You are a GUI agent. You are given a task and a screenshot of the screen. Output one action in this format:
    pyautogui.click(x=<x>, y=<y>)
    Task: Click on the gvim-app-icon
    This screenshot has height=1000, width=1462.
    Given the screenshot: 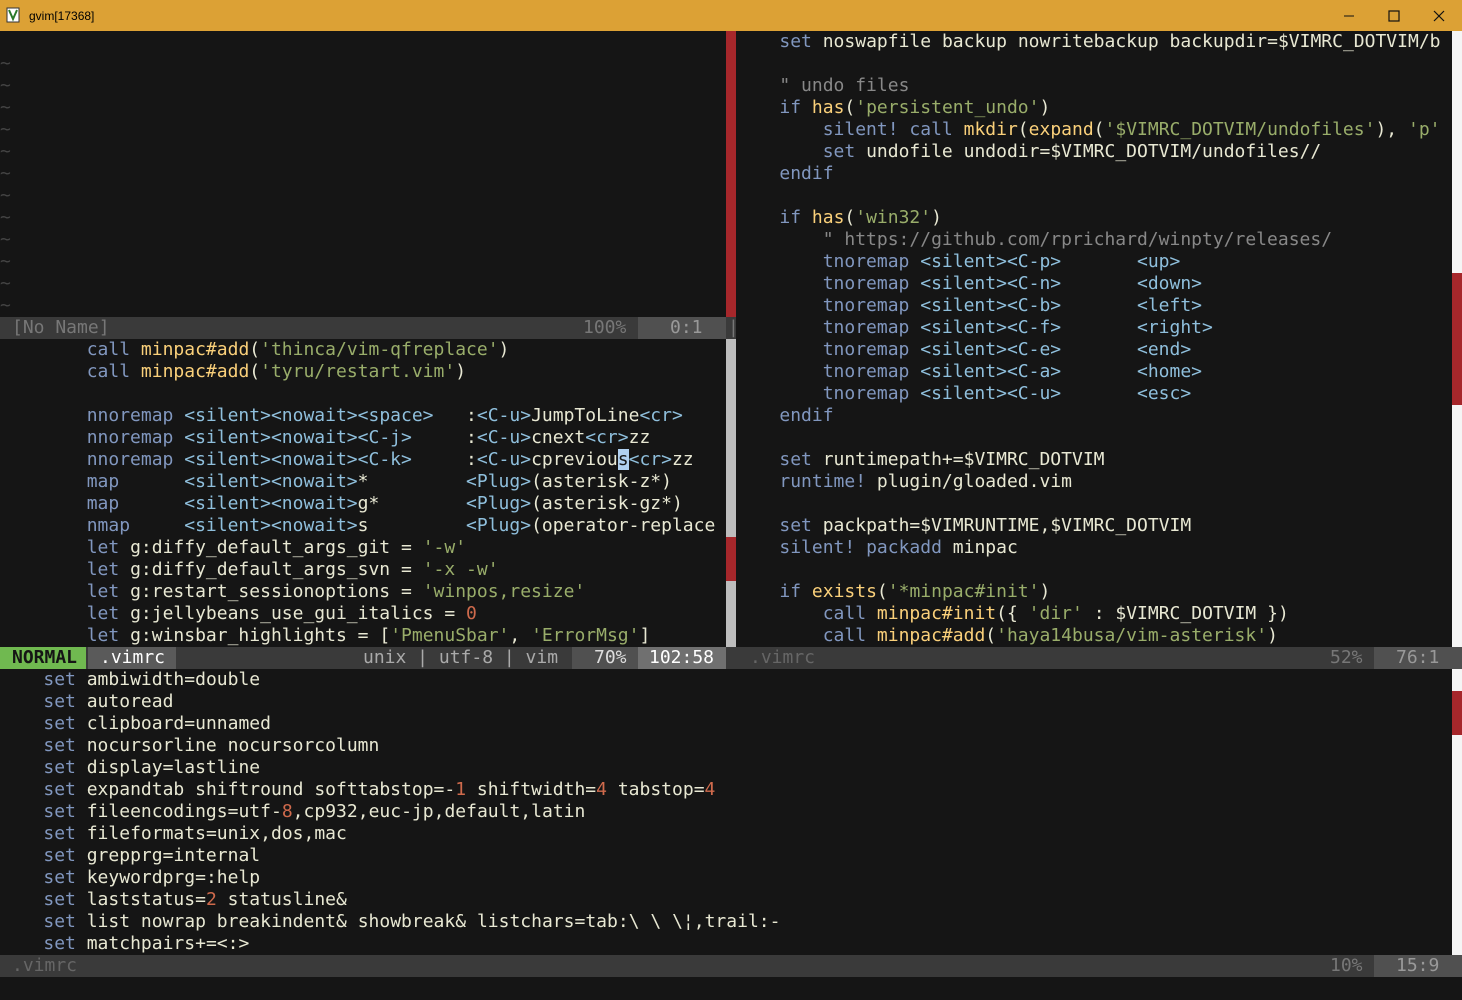 What is the action you would take?
    pyautogui.click(x=13, y=15)
    